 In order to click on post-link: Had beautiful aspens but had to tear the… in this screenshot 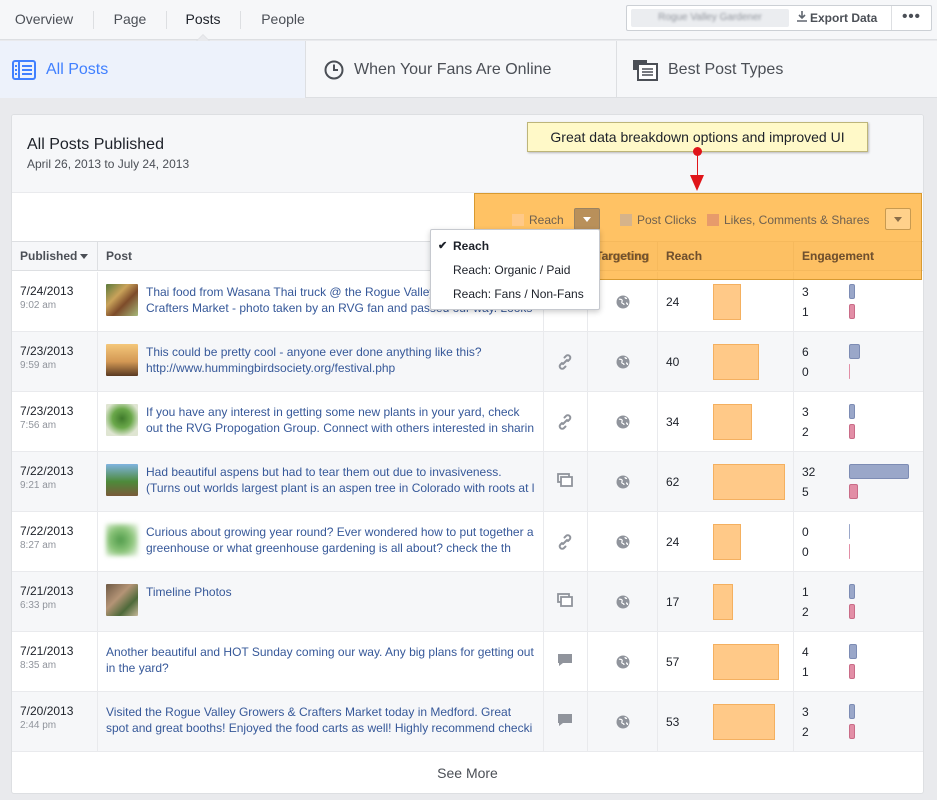, I will do `click(340, 480)`.